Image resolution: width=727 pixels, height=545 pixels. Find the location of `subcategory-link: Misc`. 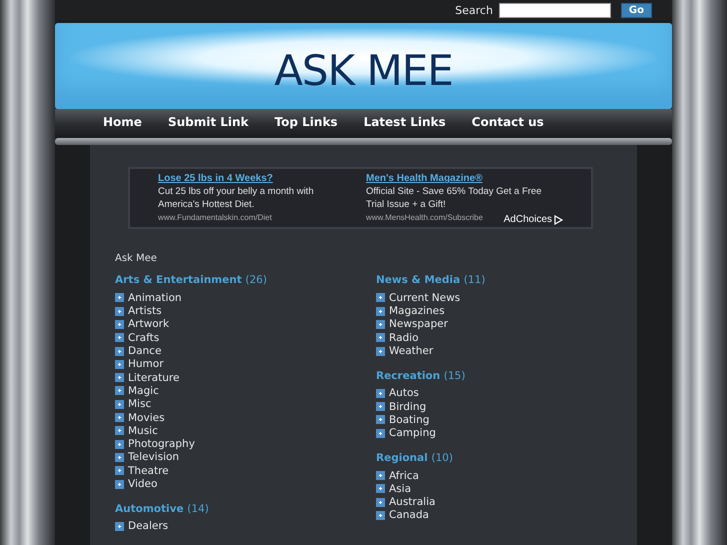

subcategory-link: Misc is located at coordinates (140, 404).